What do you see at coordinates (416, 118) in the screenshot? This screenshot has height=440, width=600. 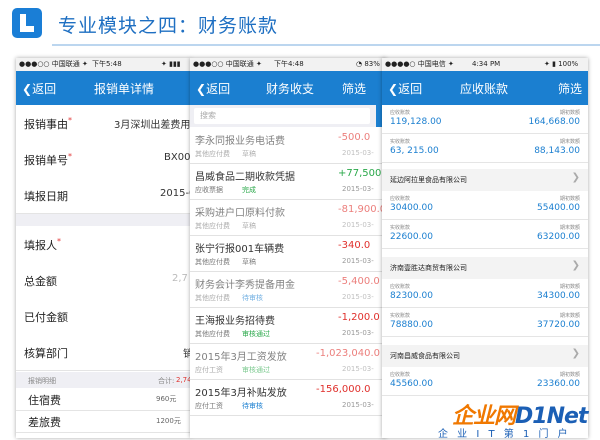 I see `receivable-left: 应收账款 119,128.00` at bounding box center [416, 118].